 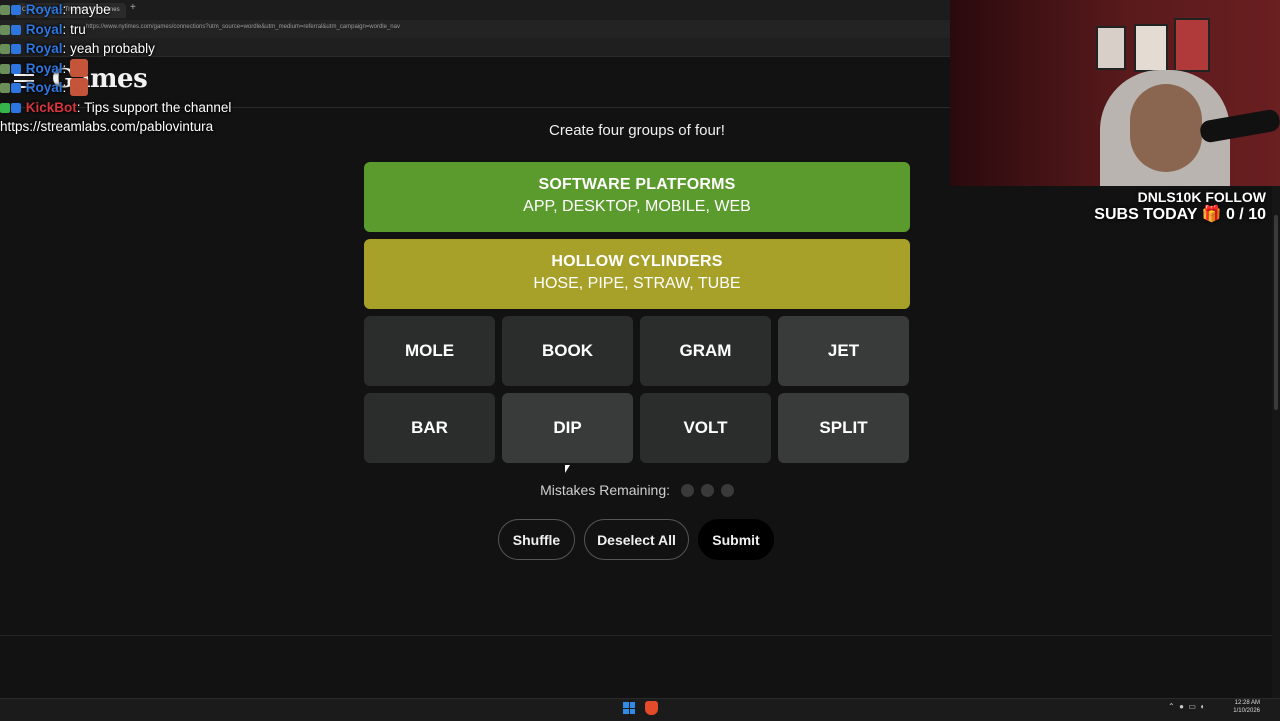 I want to click on webcam-feed, so click(x=1115, y=93).